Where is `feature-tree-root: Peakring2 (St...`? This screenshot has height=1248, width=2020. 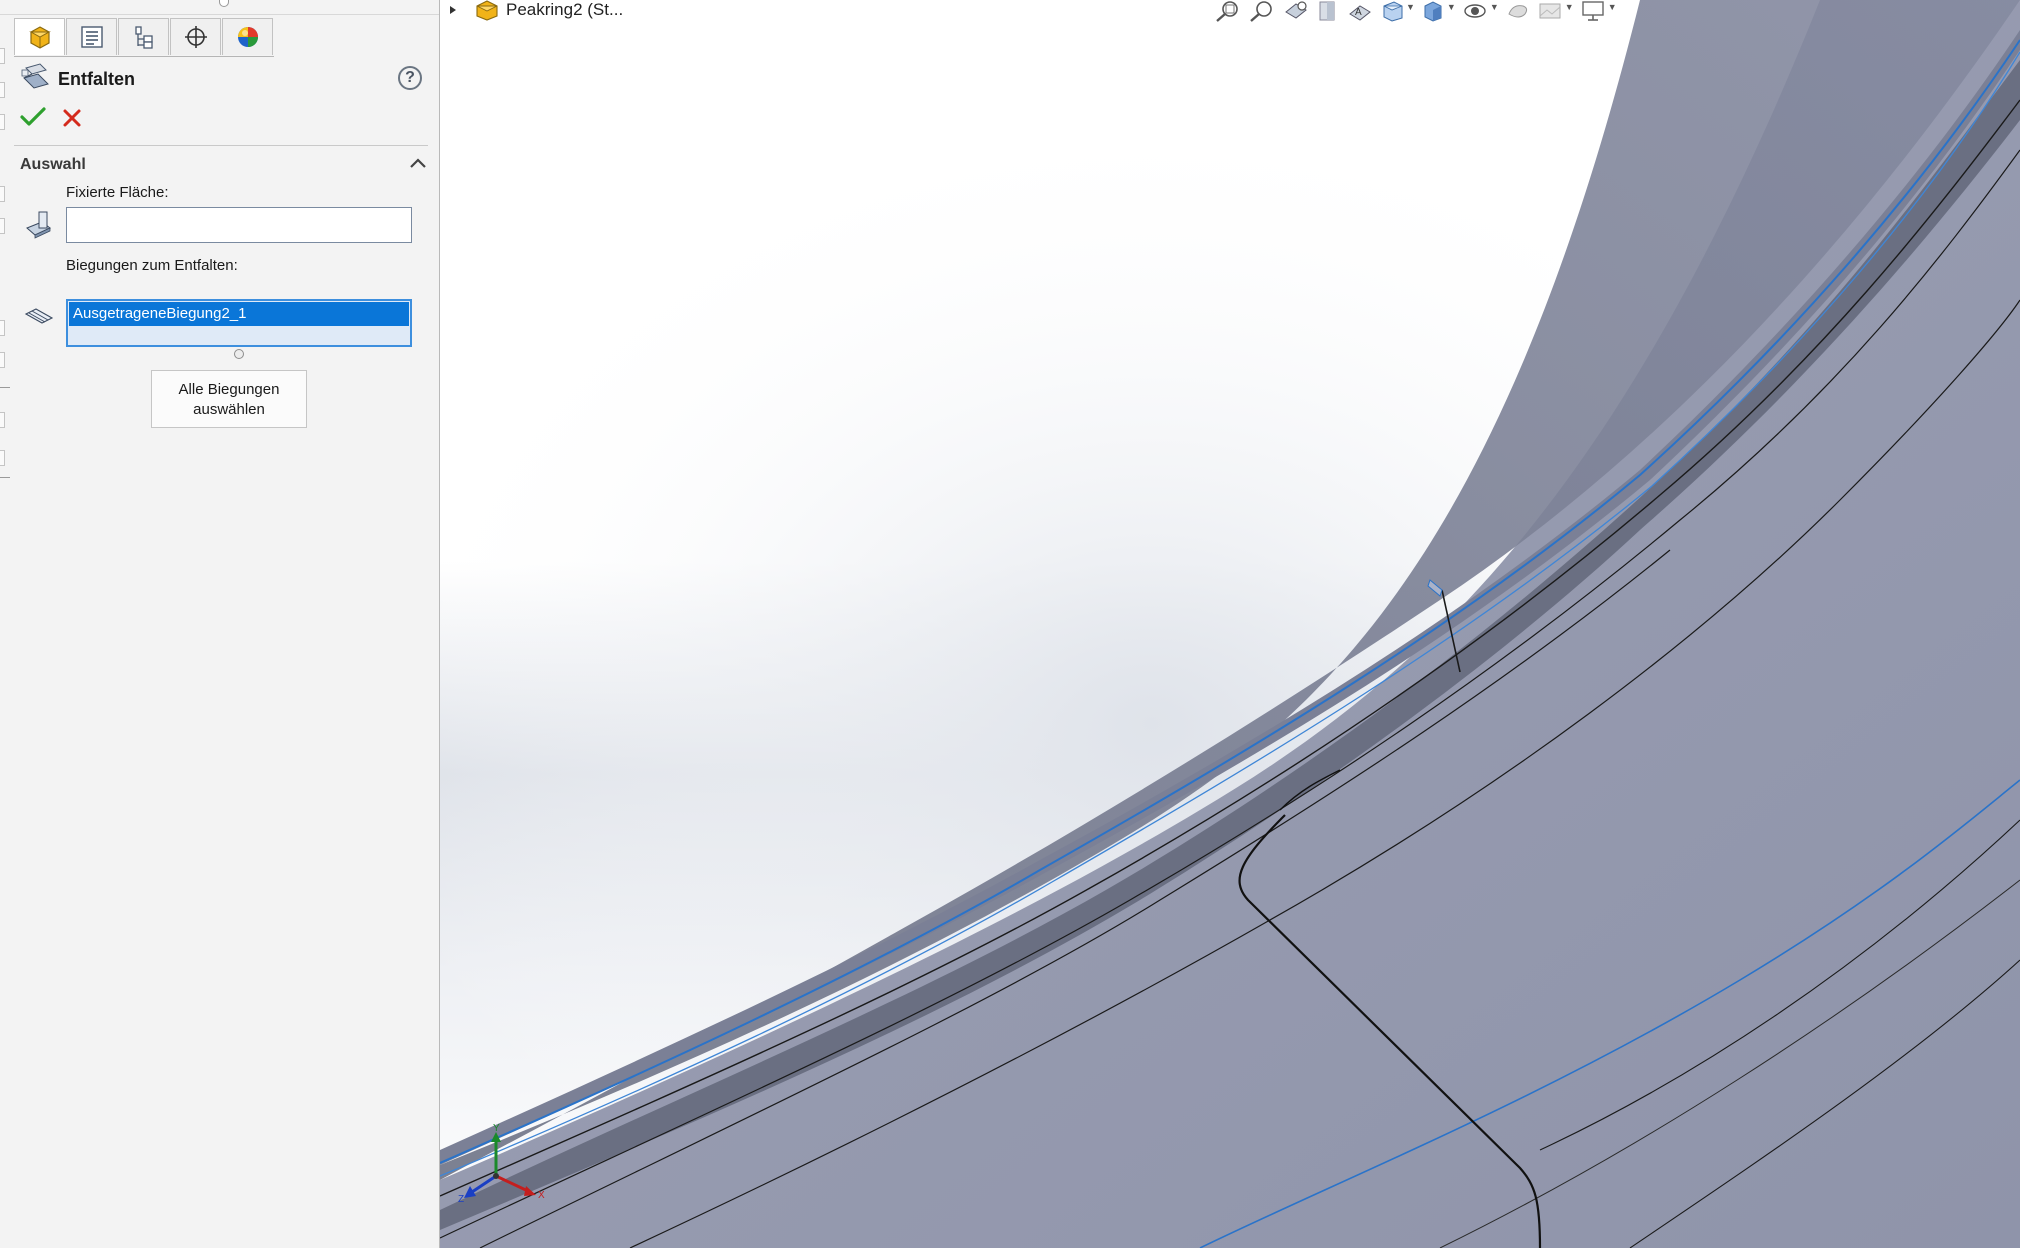 feature-tree-root: Peakring2 (St... is located at coordinates (536, 10).